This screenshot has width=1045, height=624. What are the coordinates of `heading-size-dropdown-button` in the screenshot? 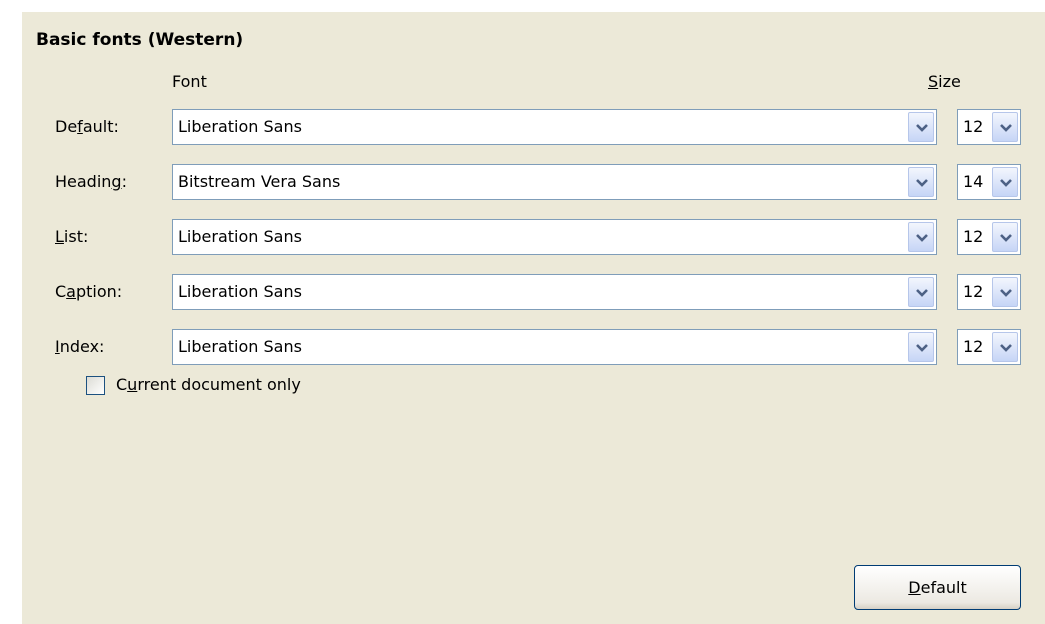 It's located at (1005, 182).